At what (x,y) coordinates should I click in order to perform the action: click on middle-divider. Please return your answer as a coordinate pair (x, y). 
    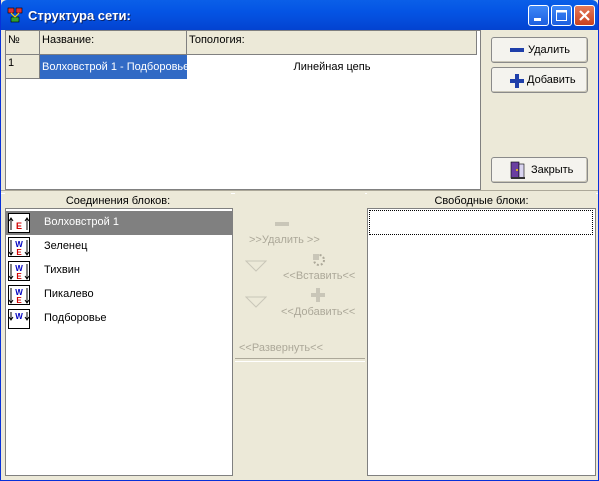
    Looking at the image, I should click on (300, 360).